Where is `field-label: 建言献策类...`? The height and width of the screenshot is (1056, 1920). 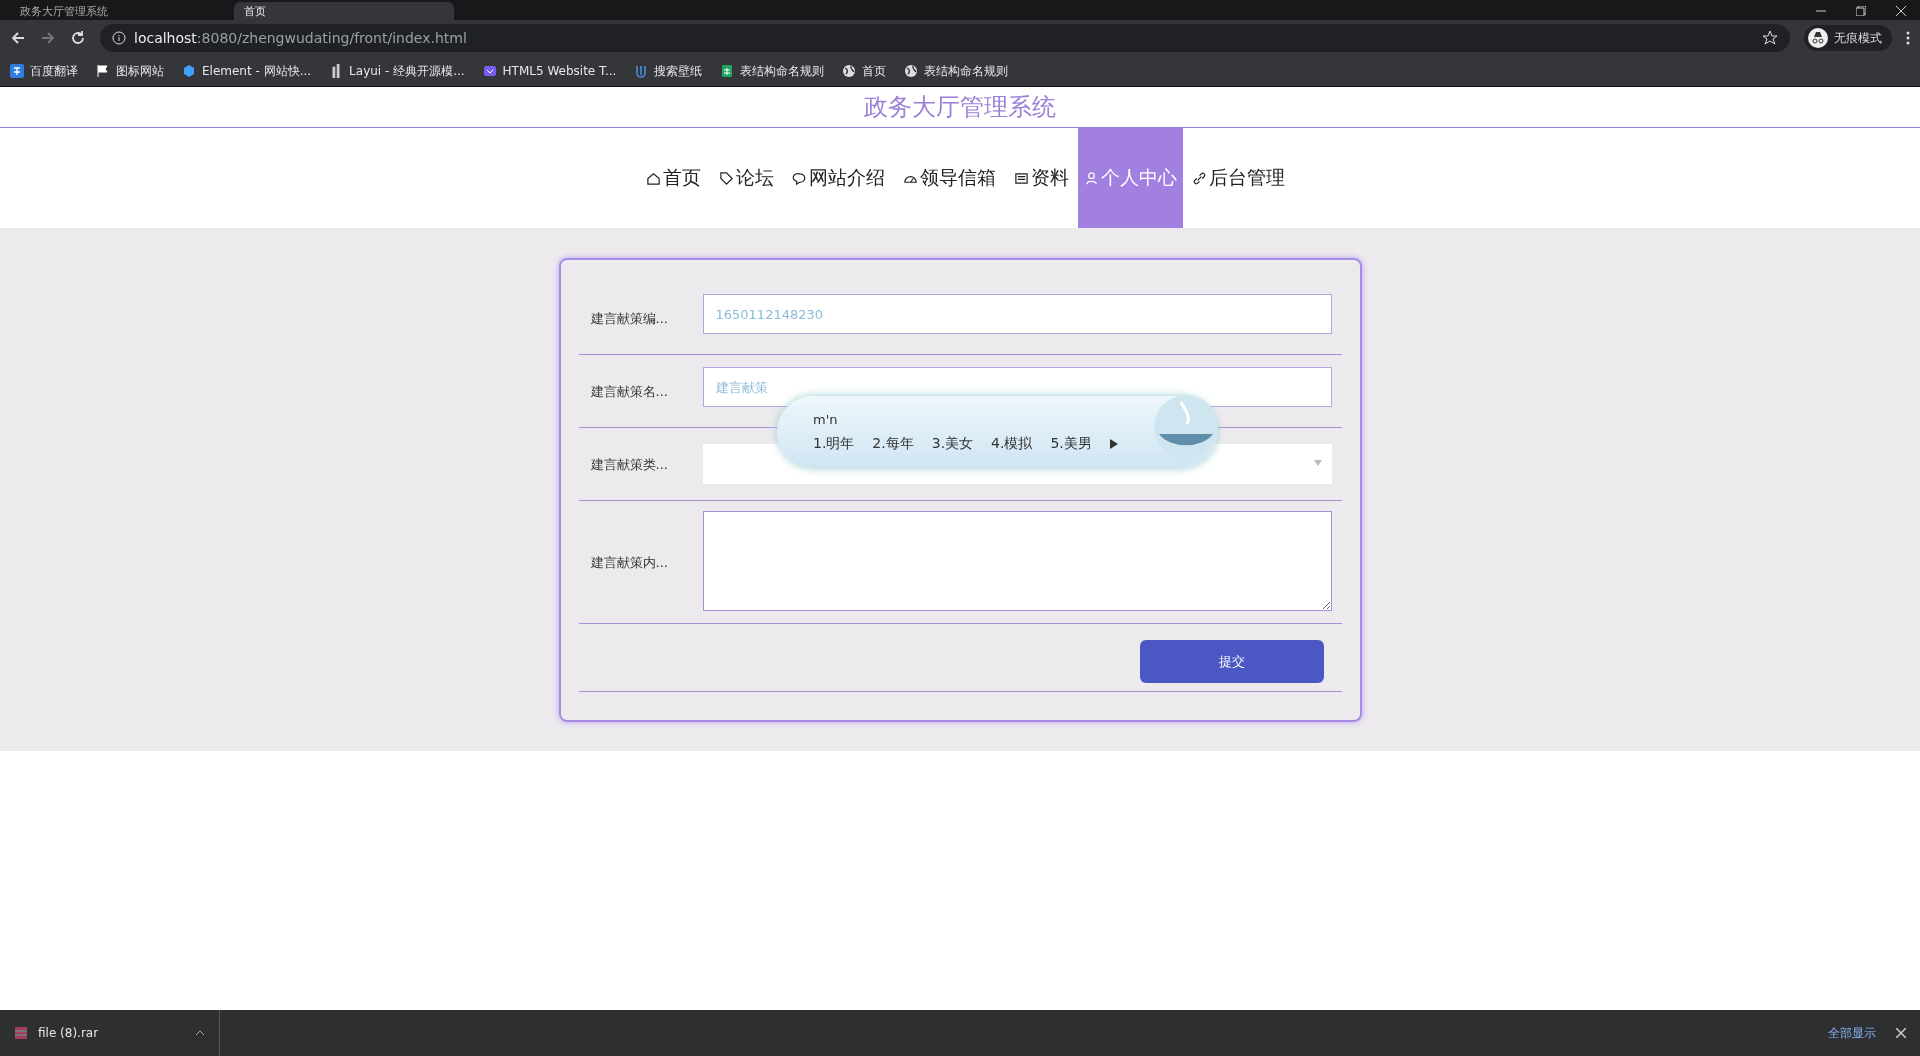 field-label: 建言献策类... is located at coordinates (629, 465).